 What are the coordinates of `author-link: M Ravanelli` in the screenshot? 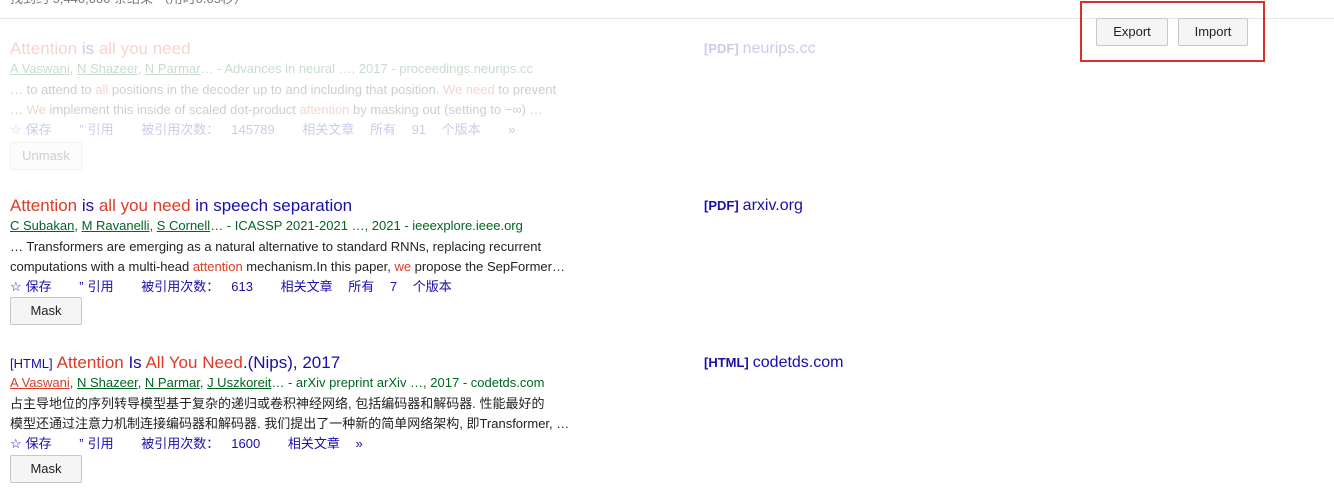 It's located at (116, 225).